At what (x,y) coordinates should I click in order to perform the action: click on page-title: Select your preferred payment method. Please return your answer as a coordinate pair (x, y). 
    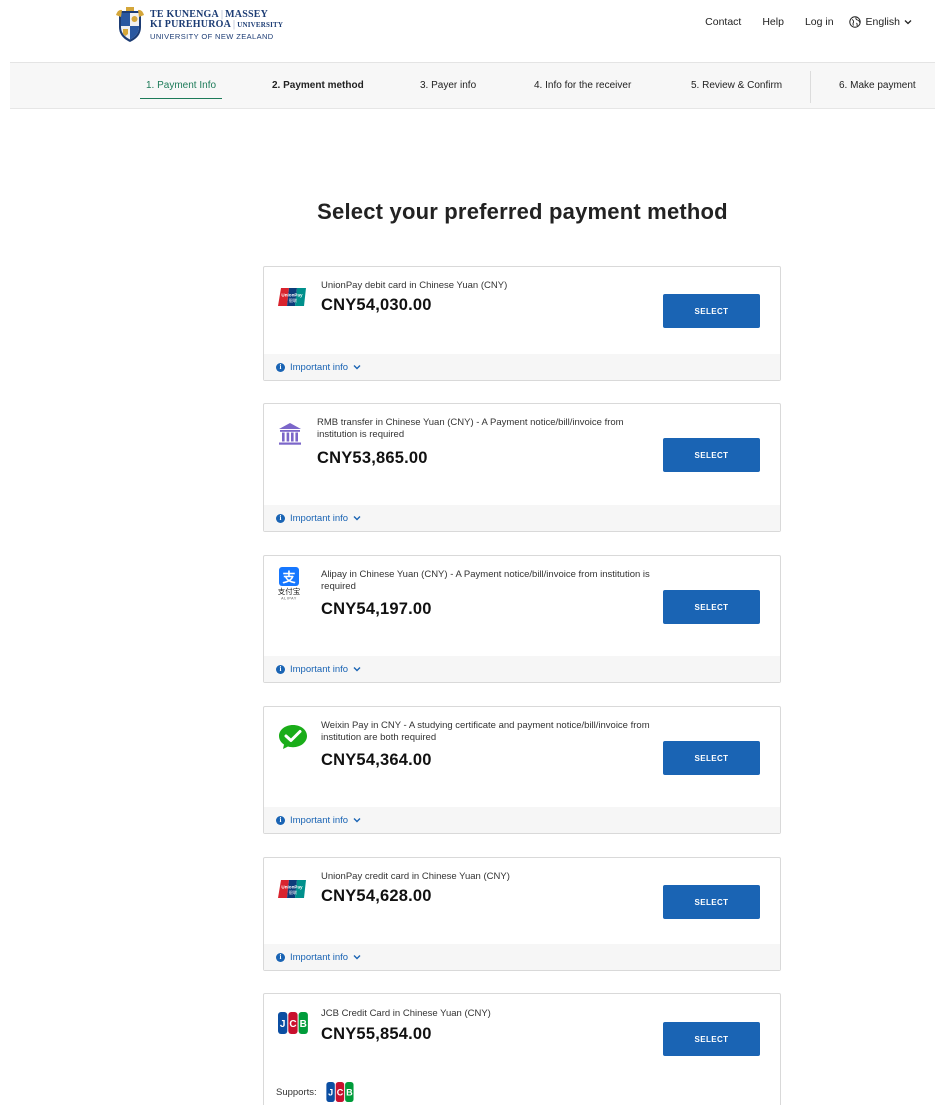
    Looking at the image, I should click on (522, 211).